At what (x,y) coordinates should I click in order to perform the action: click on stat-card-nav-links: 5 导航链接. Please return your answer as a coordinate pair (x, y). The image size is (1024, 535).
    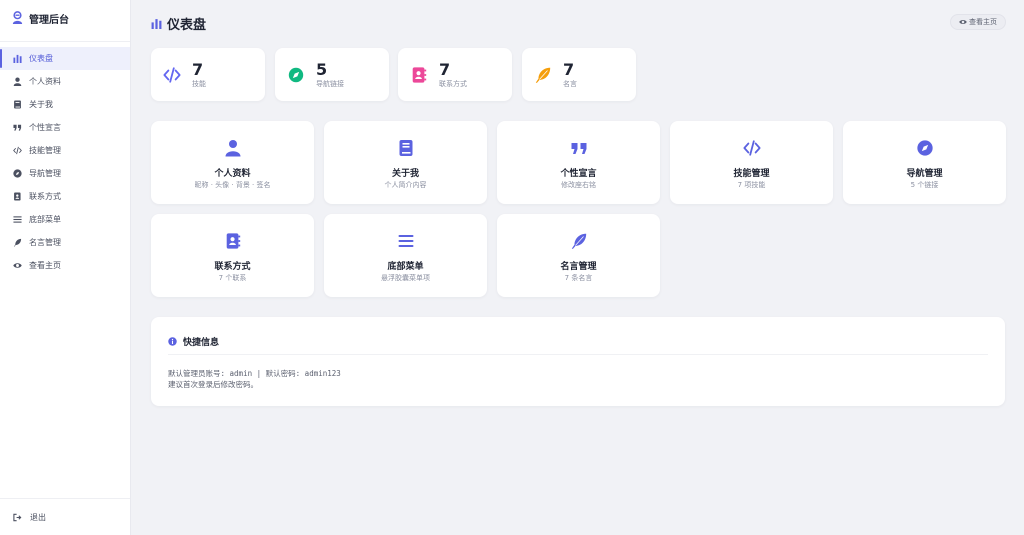
    Looking at the image, I should click on (332, 74).